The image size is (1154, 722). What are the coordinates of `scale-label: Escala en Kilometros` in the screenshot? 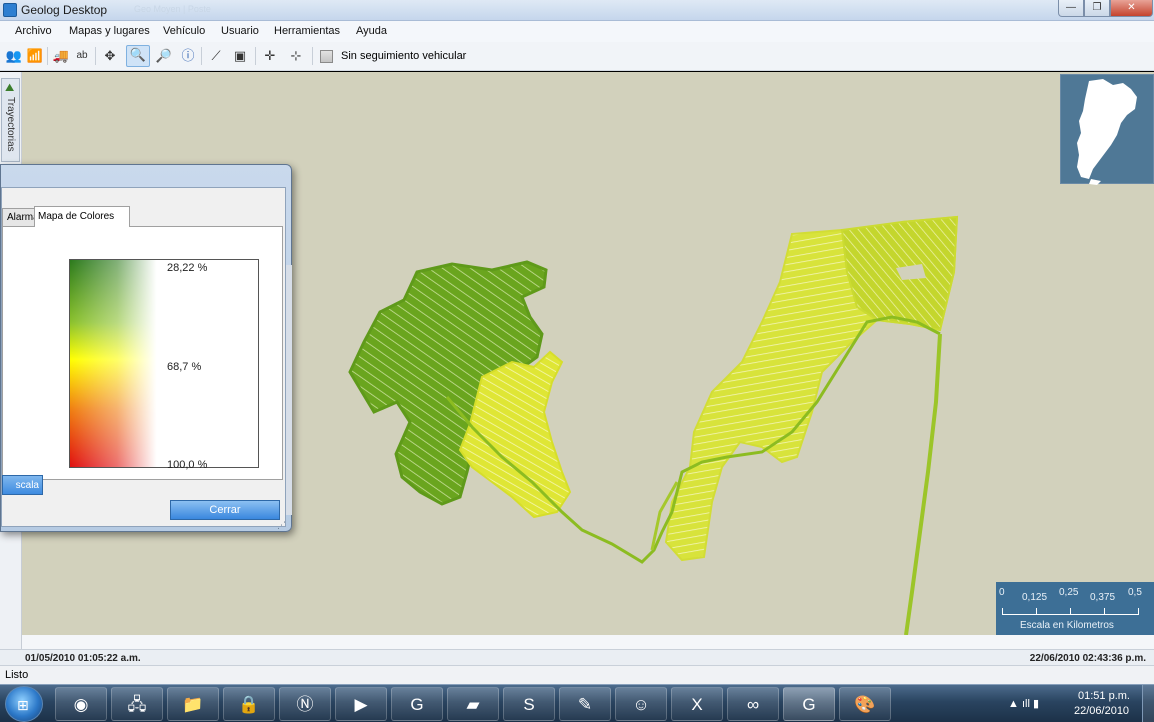 It's located at (1067, 625).